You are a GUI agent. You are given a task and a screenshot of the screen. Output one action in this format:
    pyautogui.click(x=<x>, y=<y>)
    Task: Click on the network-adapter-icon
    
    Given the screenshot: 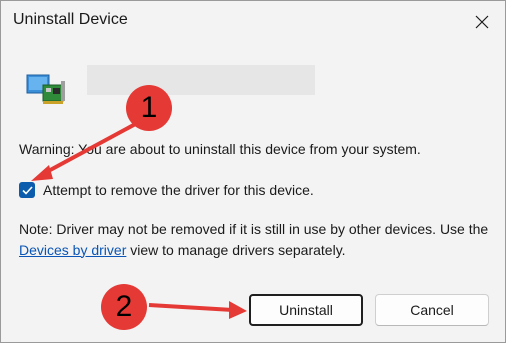 What is the action you would take?
    pyautogui.click(x=47, y=89)
    